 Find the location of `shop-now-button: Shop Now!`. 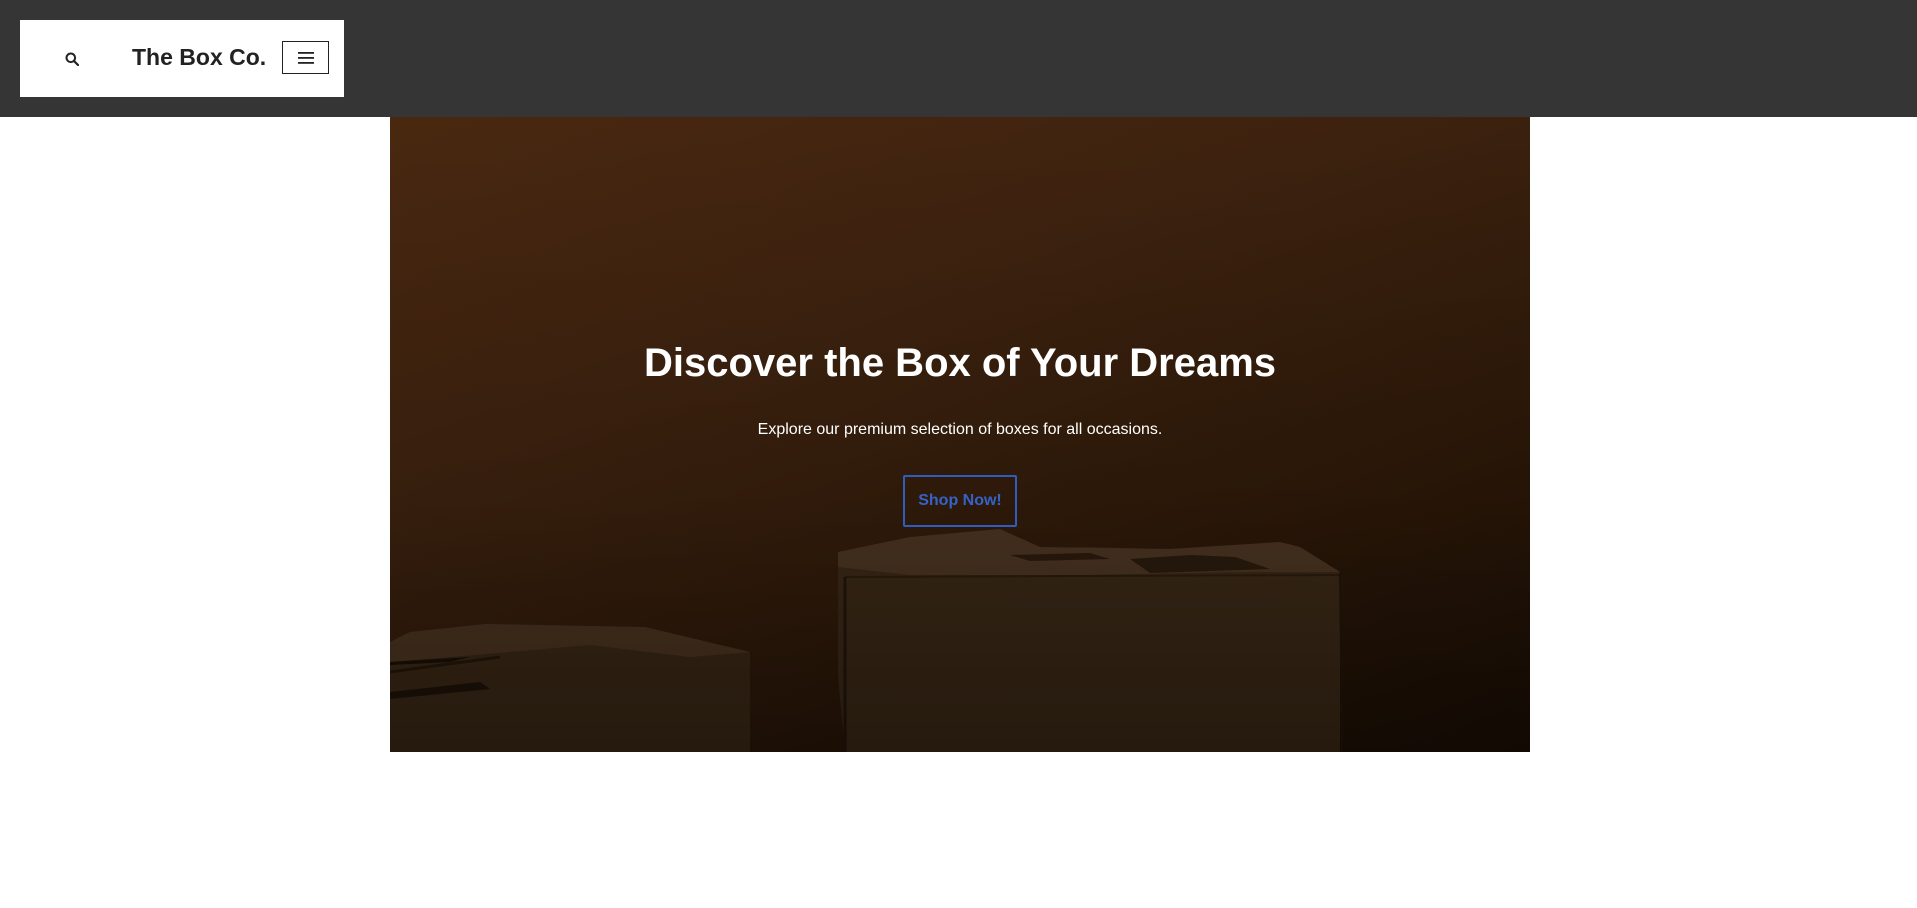

shop-now-button: Shop Now! is located at coordinates (960, 501).